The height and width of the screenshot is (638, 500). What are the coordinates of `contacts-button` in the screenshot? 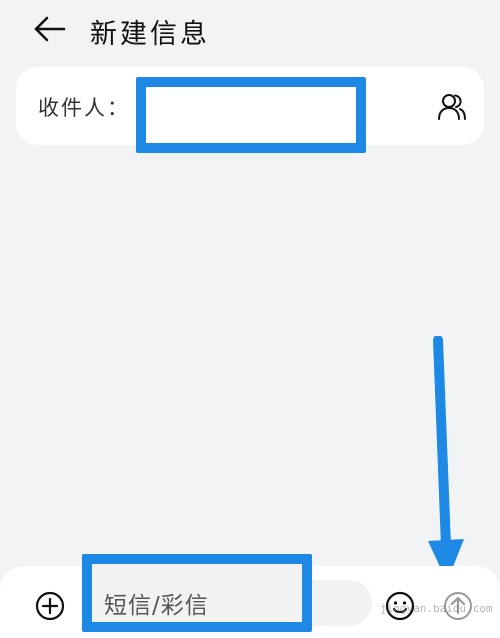 It's located at (452, 107).